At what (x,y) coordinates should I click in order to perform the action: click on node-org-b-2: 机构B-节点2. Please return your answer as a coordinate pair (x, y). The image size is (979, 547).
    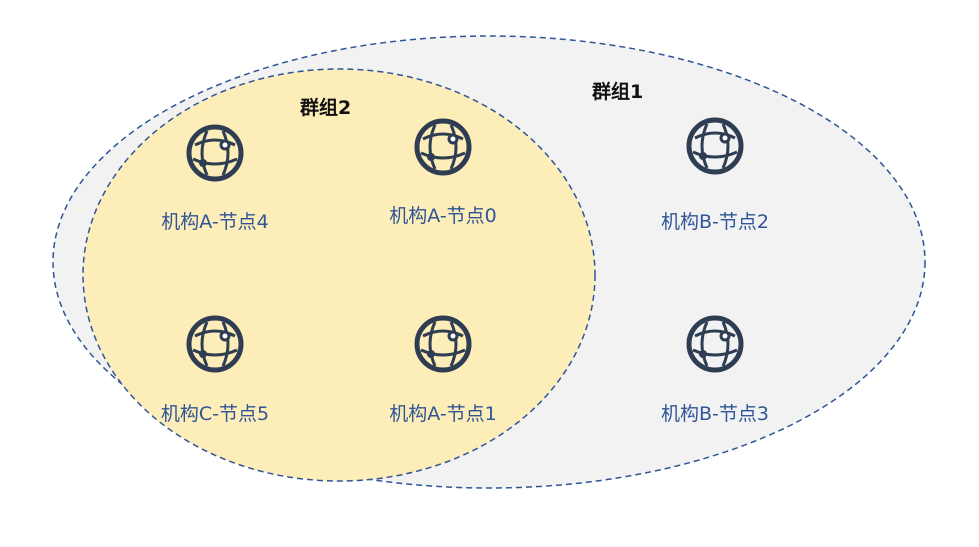
    Looking at the image, I should click on (715, 219).